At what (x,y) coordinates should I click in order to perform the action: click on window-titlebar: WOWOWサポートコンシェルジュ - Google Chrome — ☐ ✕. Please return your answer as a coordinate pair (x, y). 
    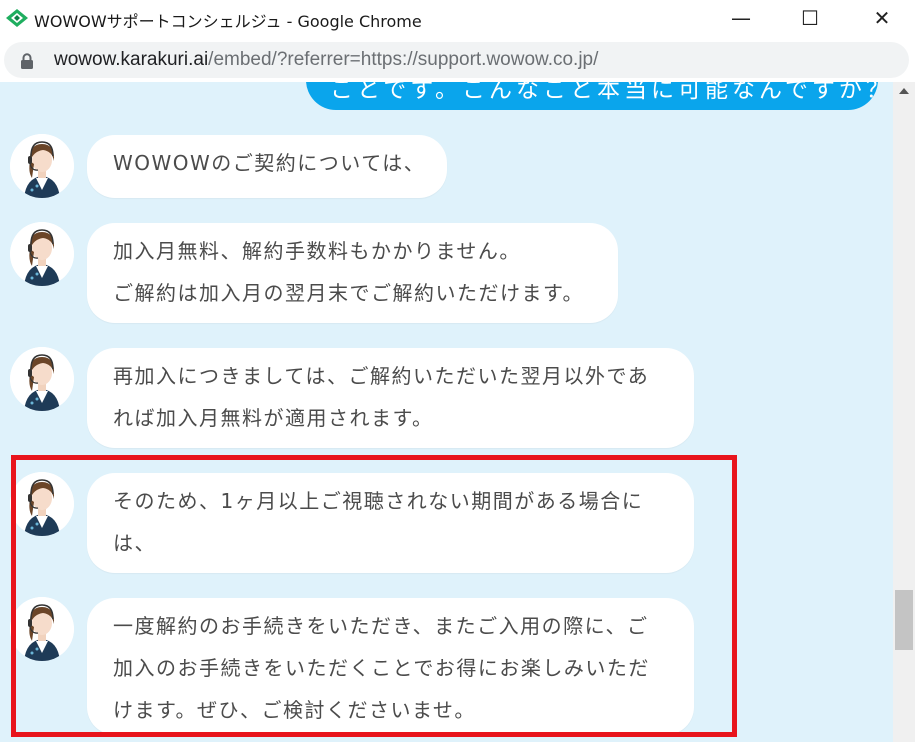
    Looking at the image, I should click on (457, 18).